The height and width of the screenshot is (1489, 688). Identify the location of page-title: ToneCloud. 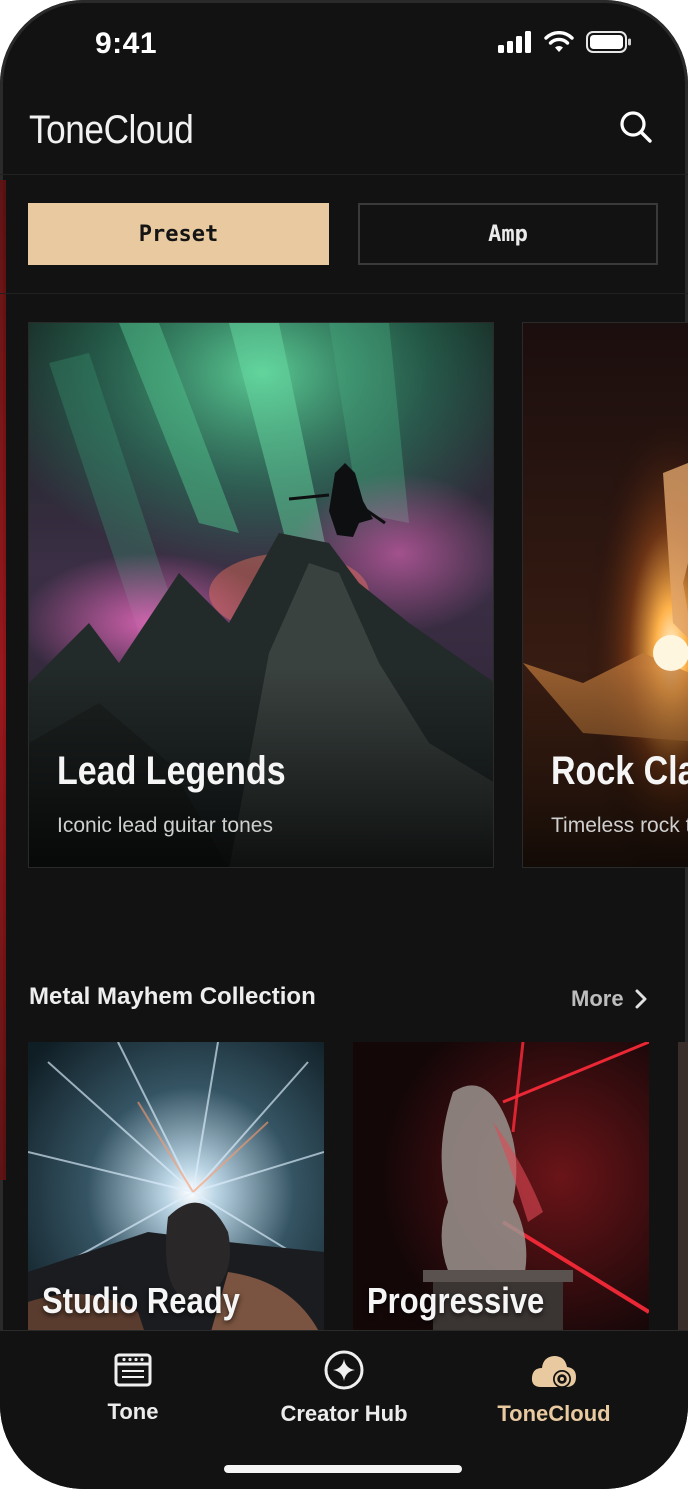
(111, 130).